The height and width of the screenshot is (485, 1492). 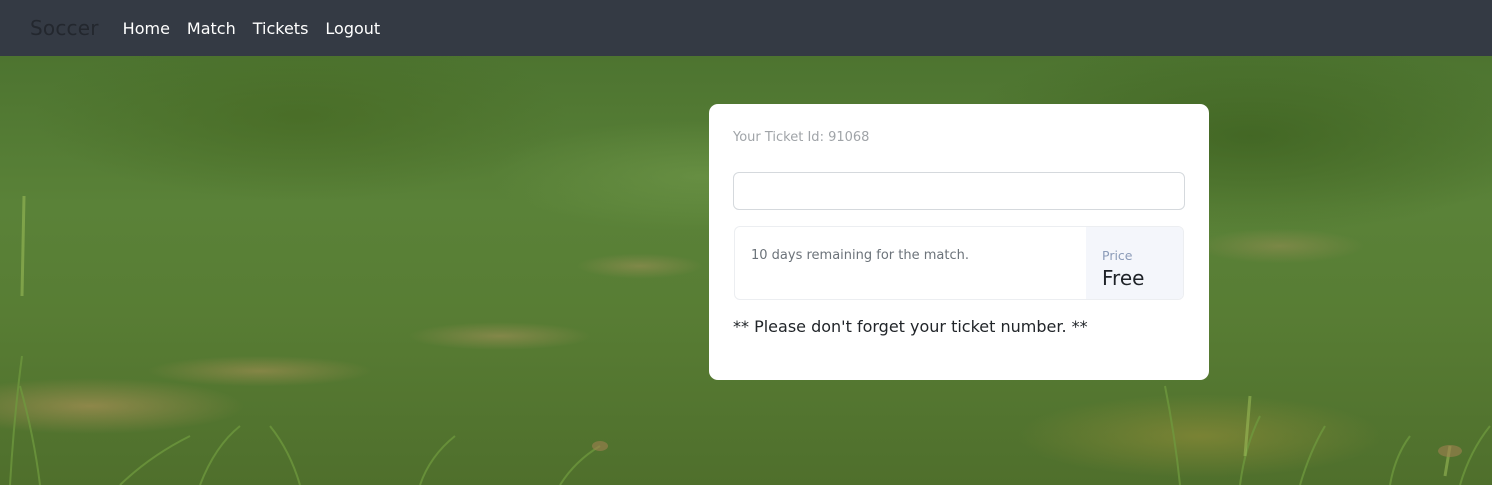 I want to click on price-panel: Price Free, so click(x=1134, y=263).